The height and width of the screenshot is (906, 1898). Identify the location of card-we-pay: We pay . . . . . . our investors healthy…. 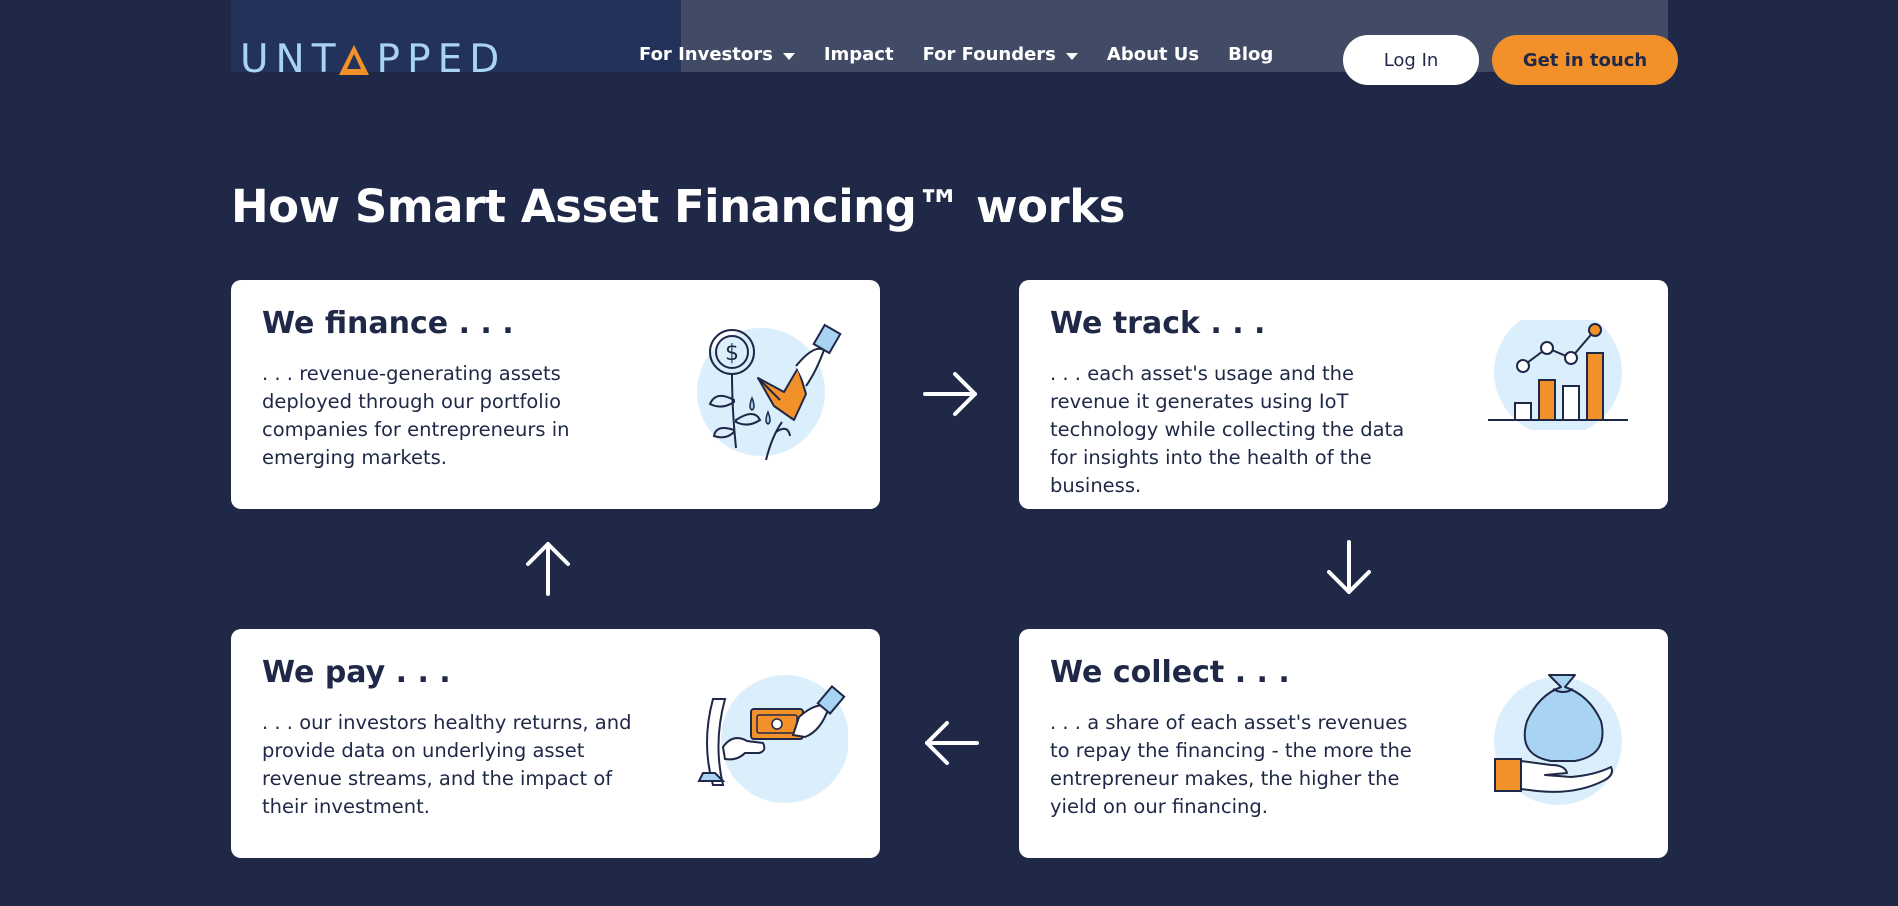
(555, 743).